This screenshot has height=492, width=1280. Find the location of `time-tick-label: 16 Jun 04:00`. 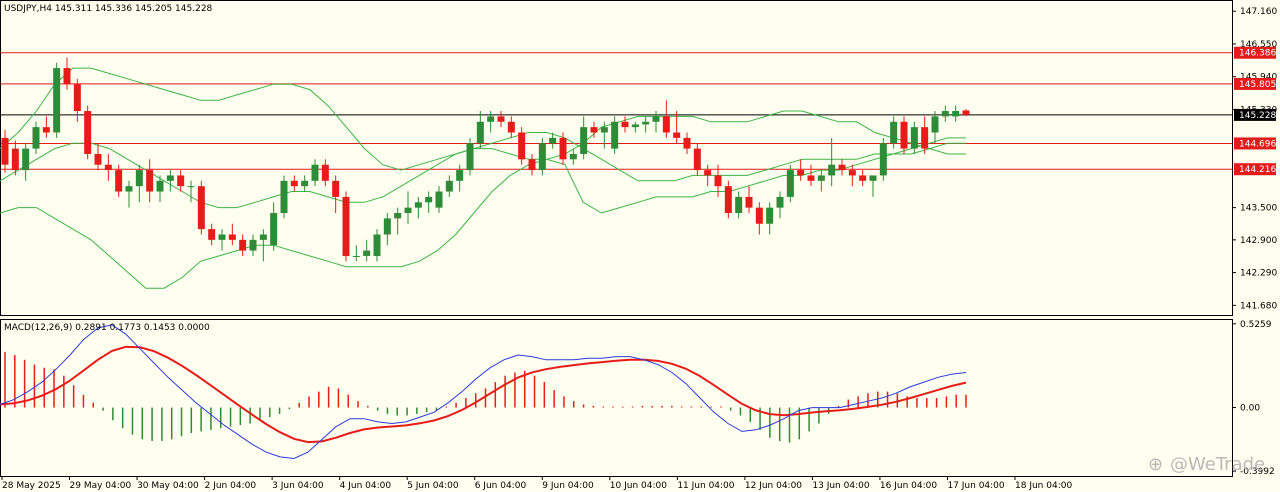

time-tick-label: 16 Jun 04:00 is located at coordinates (908, 486).